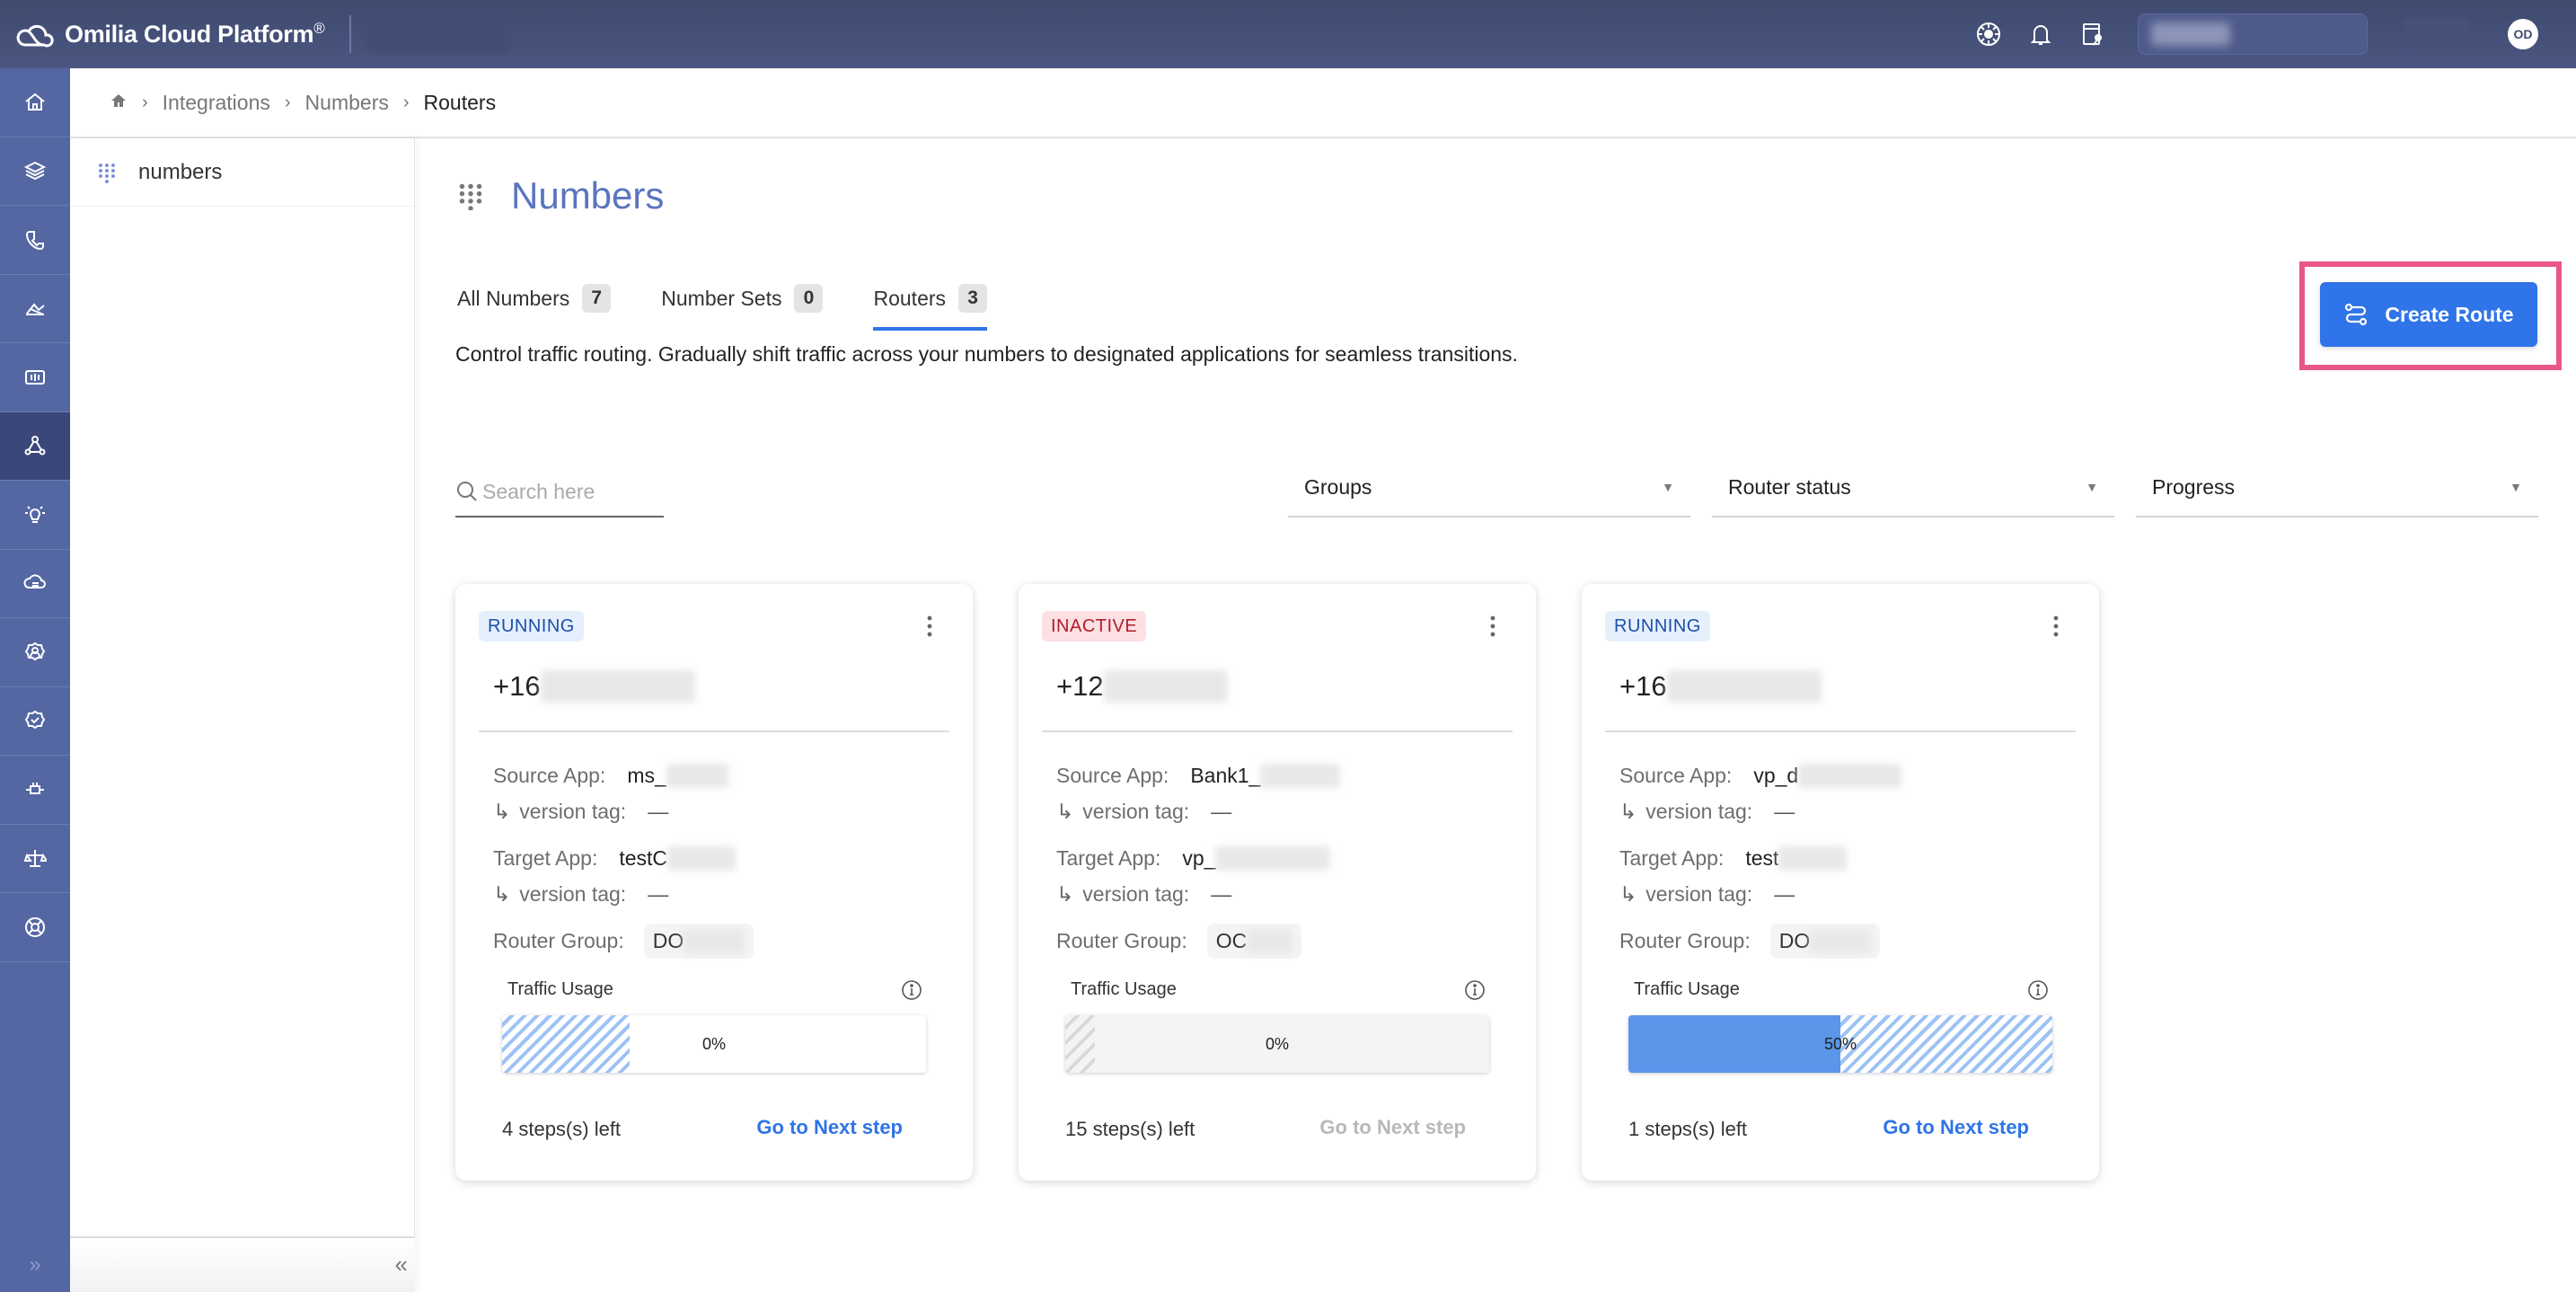 Image resolution: width=2576 pixels, height=1292 pixels. What do you see at coordinates (35, 171) in the screenshot?
I see `nav-layers` at bounding box center [35, 171].